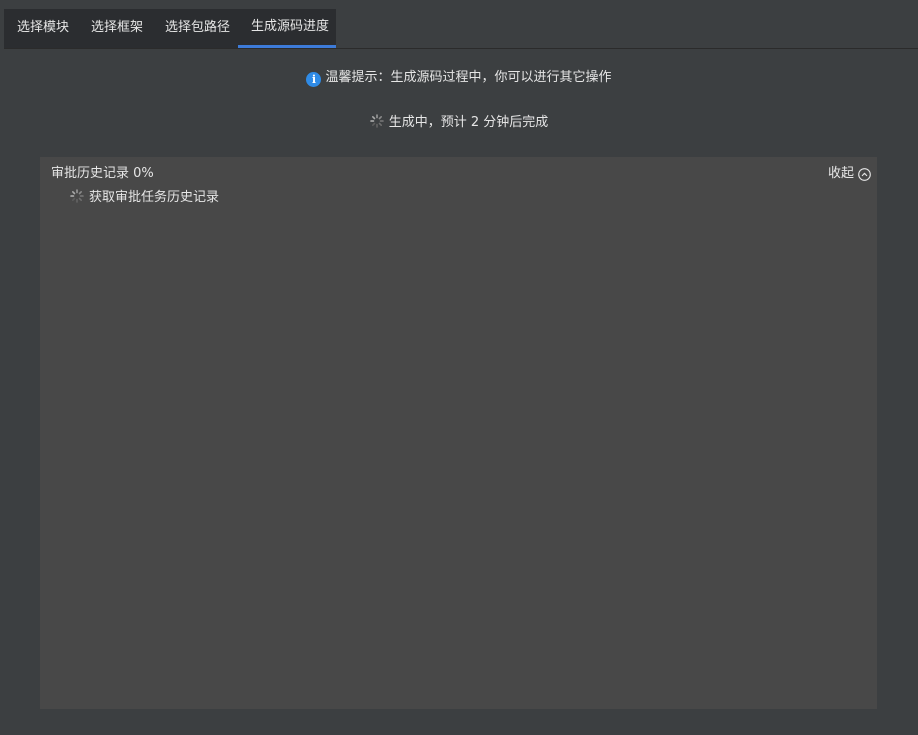  I want to click on generation-status: 生成中，预计 2 分钟后完成, so click(459, 123).